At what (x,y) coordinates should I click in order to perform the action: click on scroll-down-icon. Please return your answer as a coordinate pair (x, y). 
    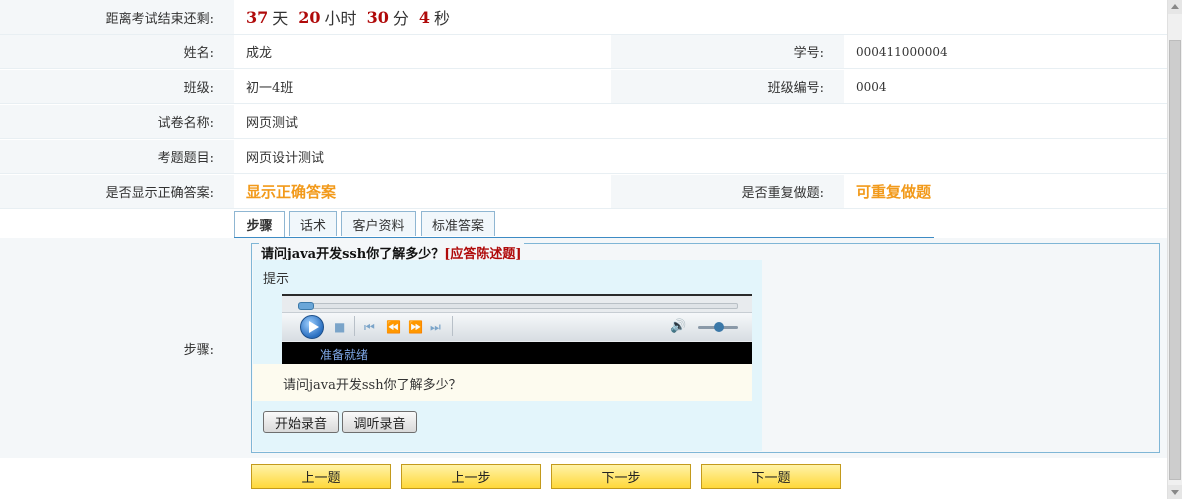
    Looking at the image, I should click on (1175, 492).